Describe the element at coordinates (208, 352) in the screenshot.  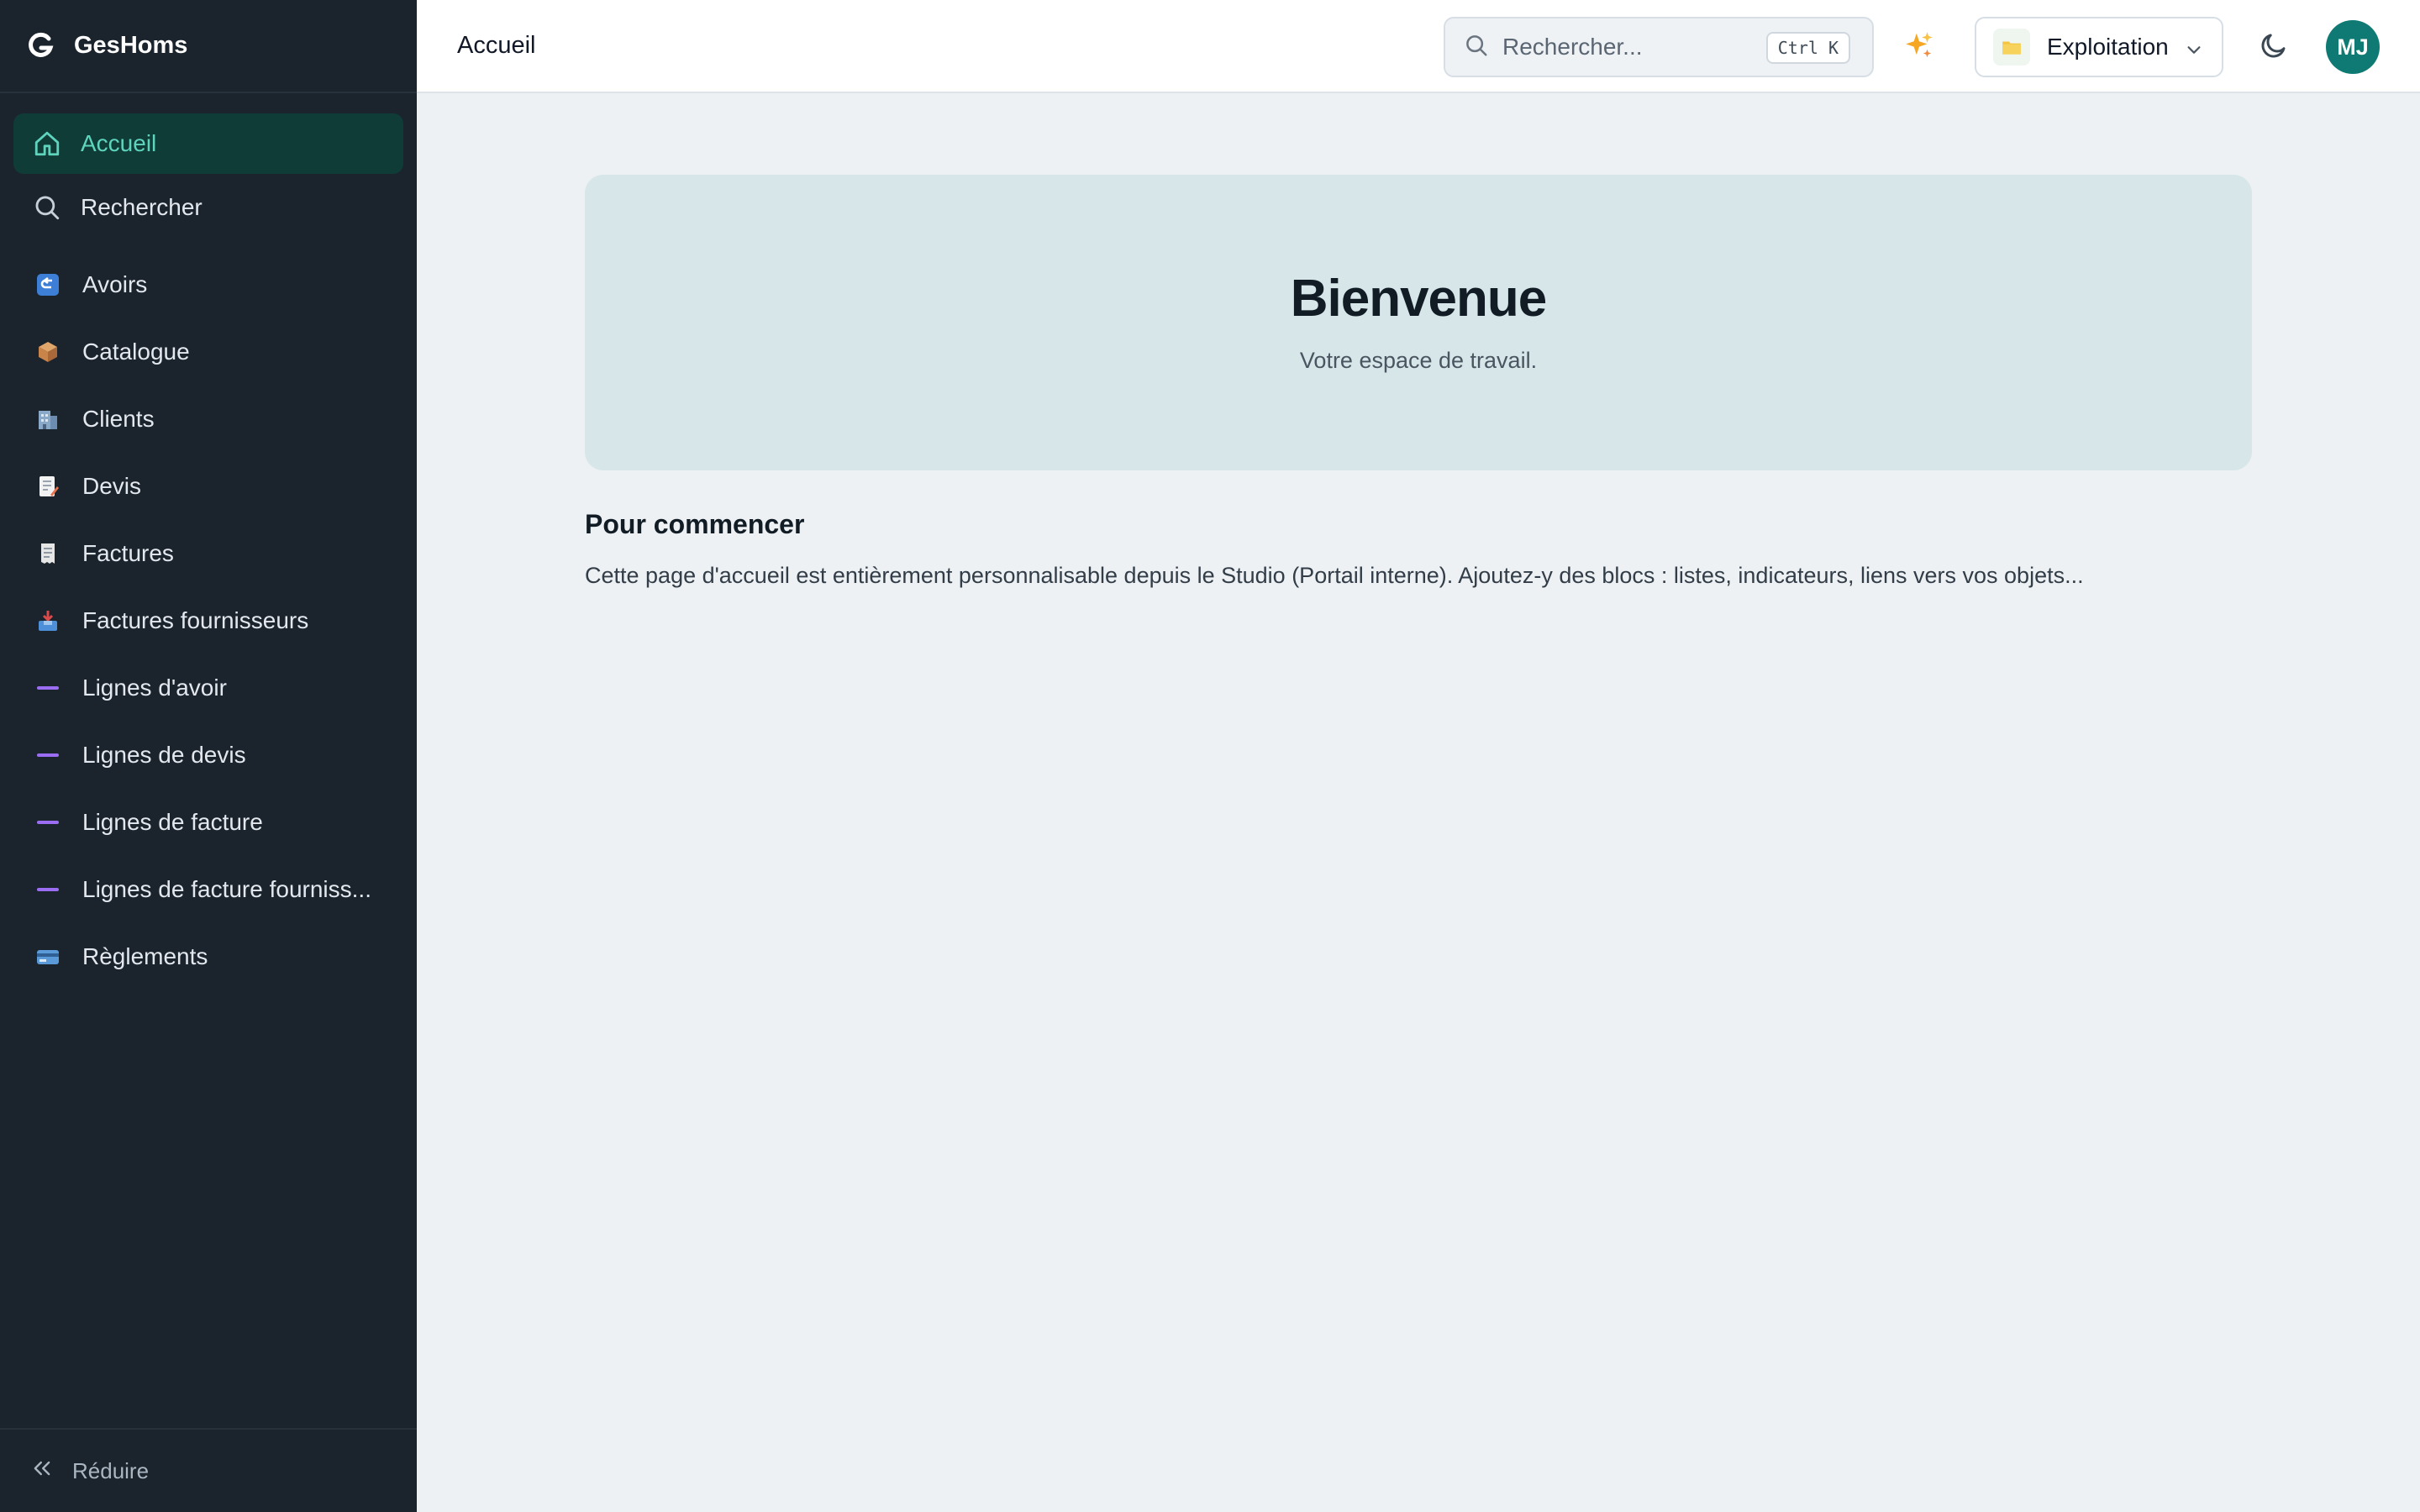
I see `sidebar-item-catalogue: Catalogue` at that location.